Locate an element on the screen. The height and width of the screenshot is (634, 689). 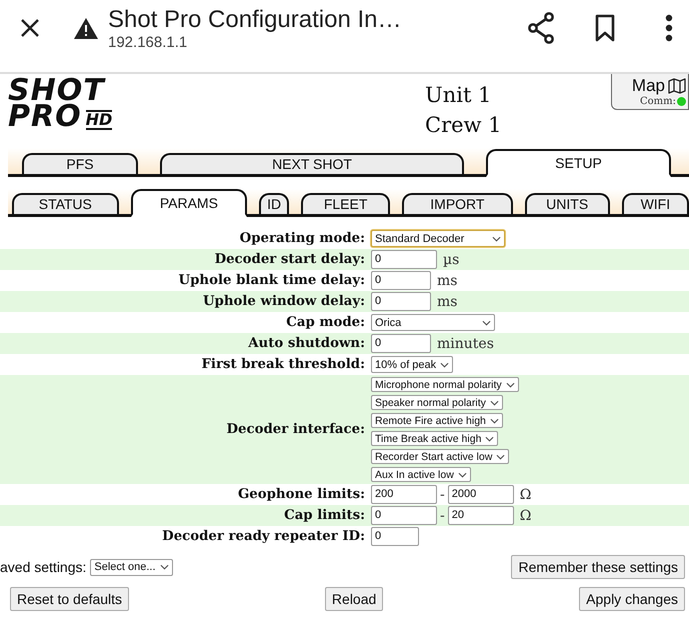
page-url: 192.168.1.1 is located at coordinates (148, 42).